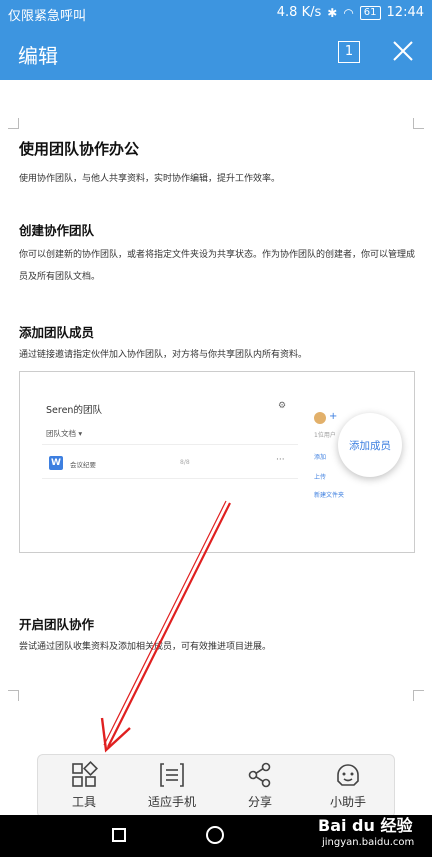 This screenshot has height=857, width=432. What do you see at coordinates (299, 12) in the screenshot?
I see `network-speed: 4.8 K/s` at bounding box center [299, 12].